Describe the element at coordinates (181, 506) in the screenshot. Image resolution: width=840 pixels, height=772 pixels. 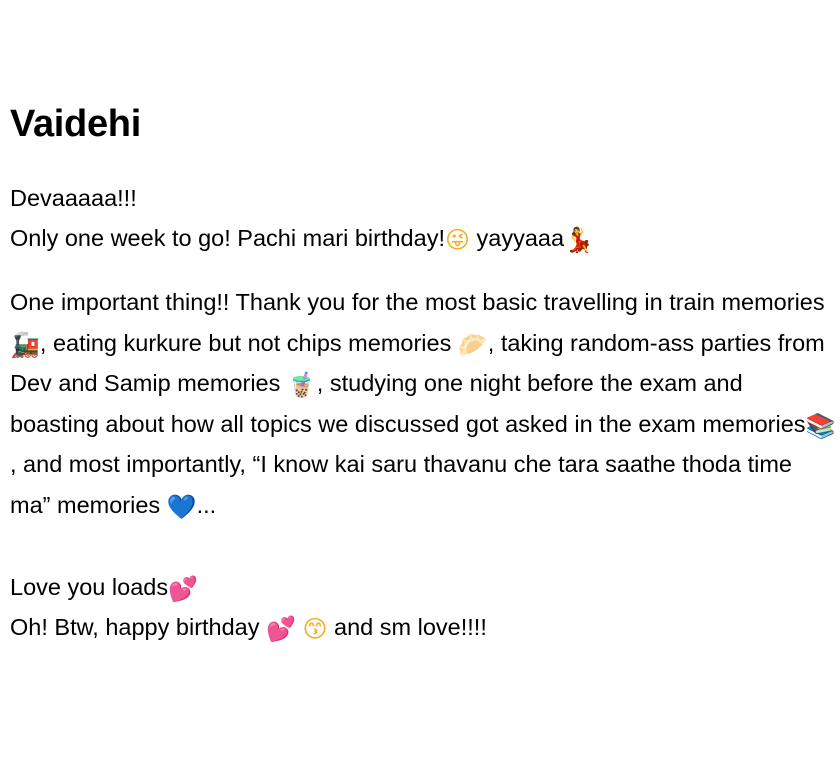
I see `blue-heart-icon: 💙` at that location.